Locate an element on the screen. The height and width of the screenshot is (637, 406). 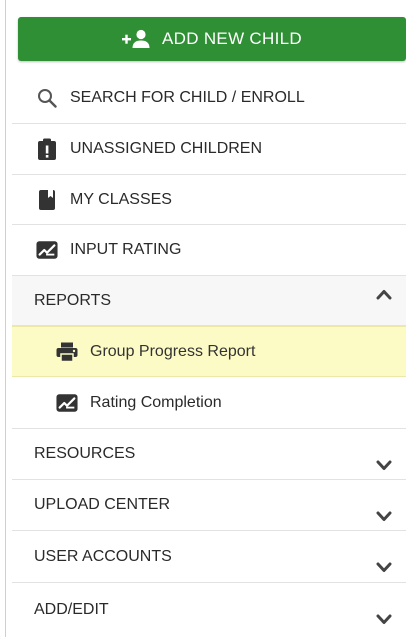
menu-item-label: UNASSIGNED CHILDREN is located at coordinates (166, 148).